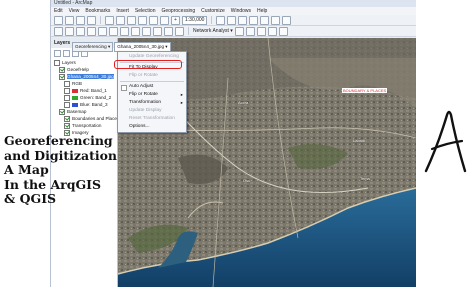 This screenshot has width=474, height=287. I want to click on map-label: Accra, so click(243, 102).